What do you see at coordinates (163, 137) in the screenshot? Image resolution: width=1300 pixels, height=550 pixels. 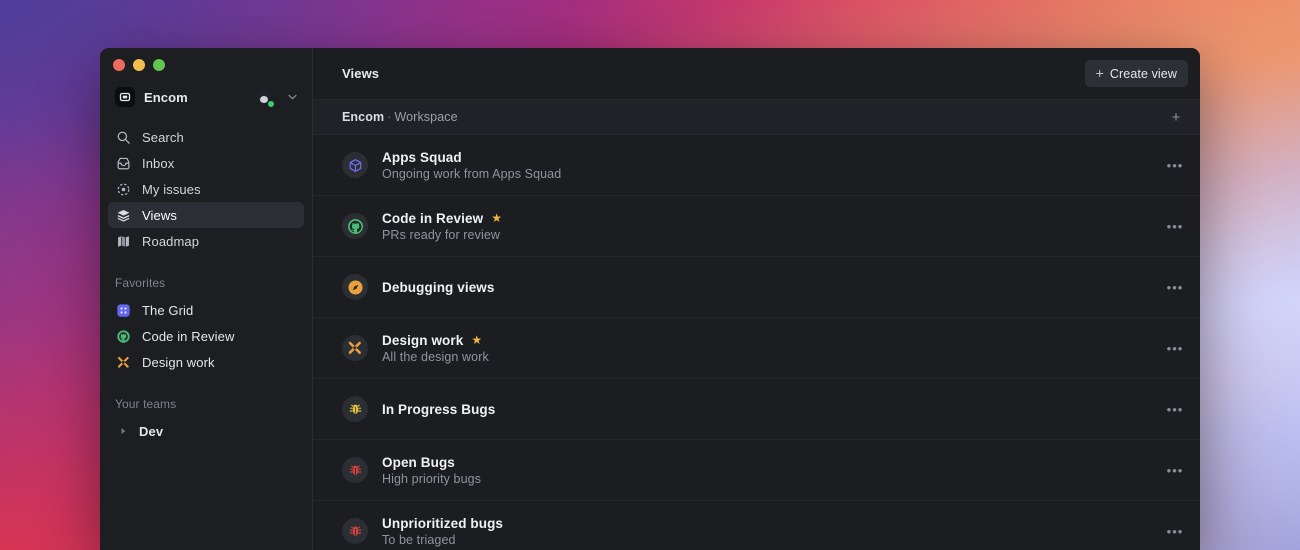 I see `sidebar-item-label: Search` at bounding box center [163, 137].